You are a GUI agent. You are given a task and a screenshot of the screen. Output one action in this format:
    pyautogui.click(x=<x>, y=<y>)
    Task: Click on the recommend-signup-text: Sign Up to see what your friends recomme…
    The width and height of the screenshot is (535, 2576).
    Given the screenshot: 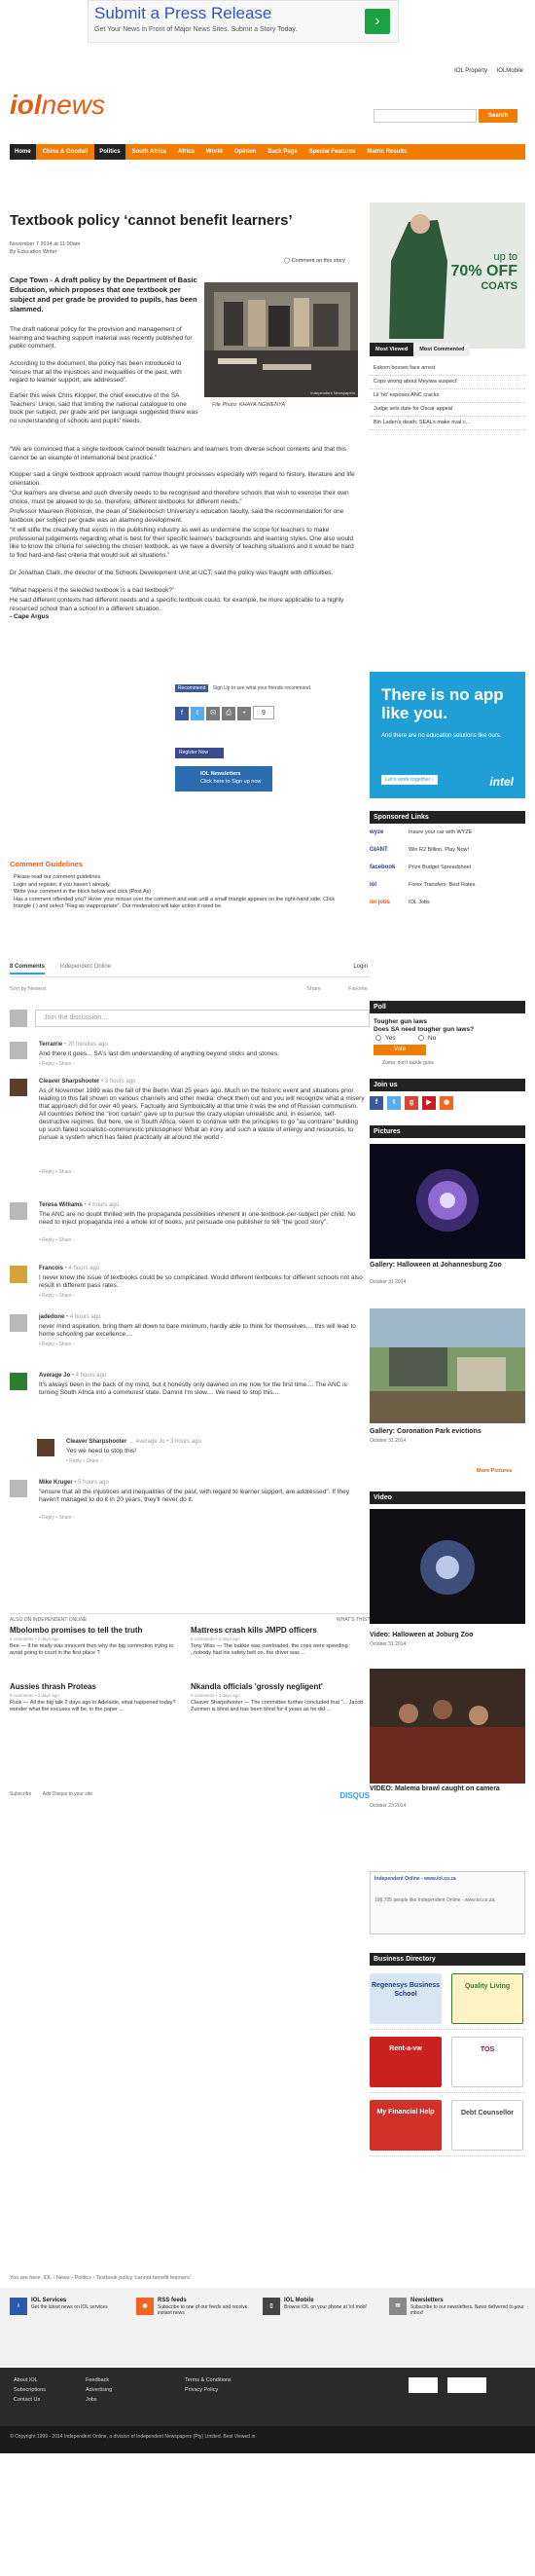 What is the action you would take?
    pyautogui.click(x=262, y=688)
    